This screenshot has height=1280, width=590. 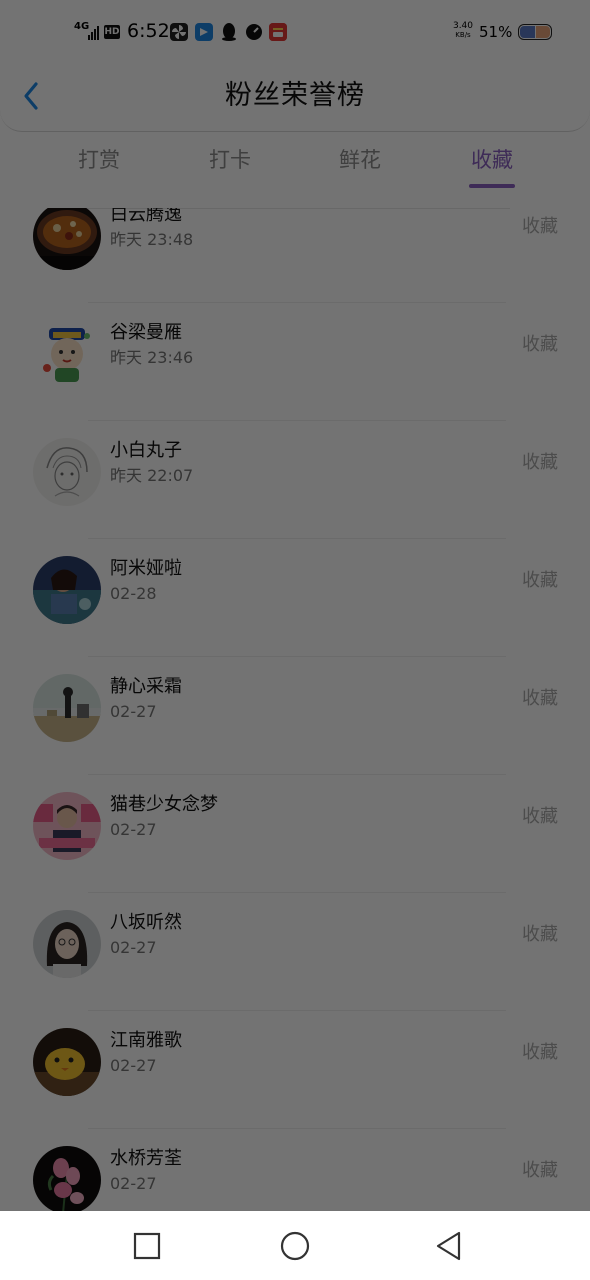 I want to click on list-item: 水桥芳荃 02-27 收藏, so click(x=295, y=1178).